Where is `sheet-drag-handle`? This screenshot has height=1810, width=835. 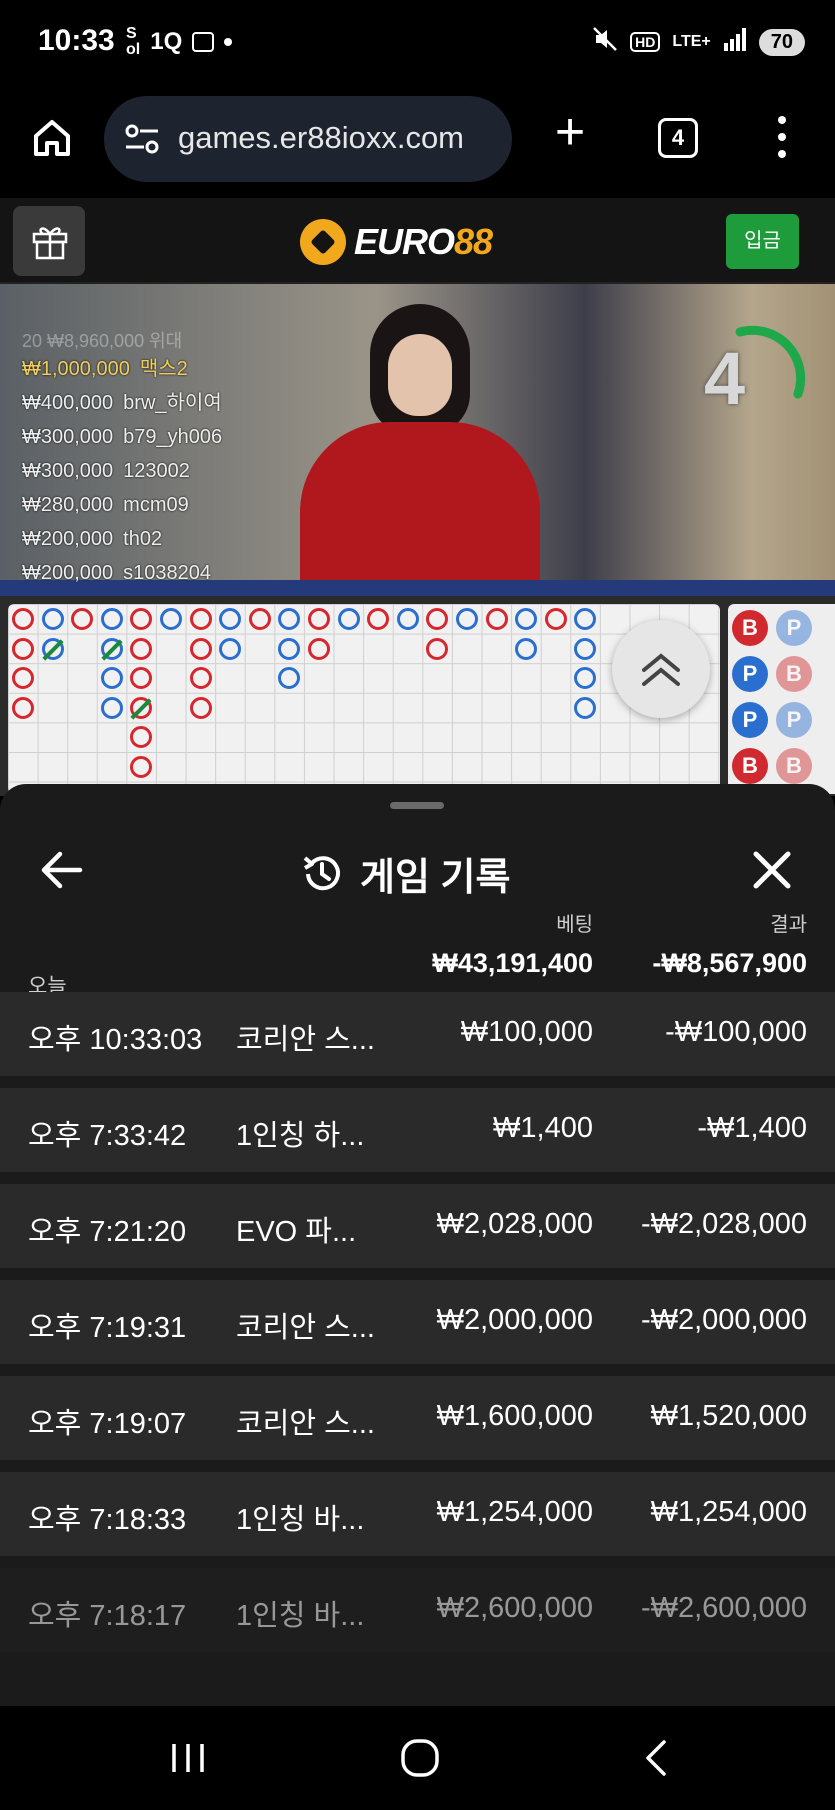
sheet-drag-handle is located at coordinates (417, 805).